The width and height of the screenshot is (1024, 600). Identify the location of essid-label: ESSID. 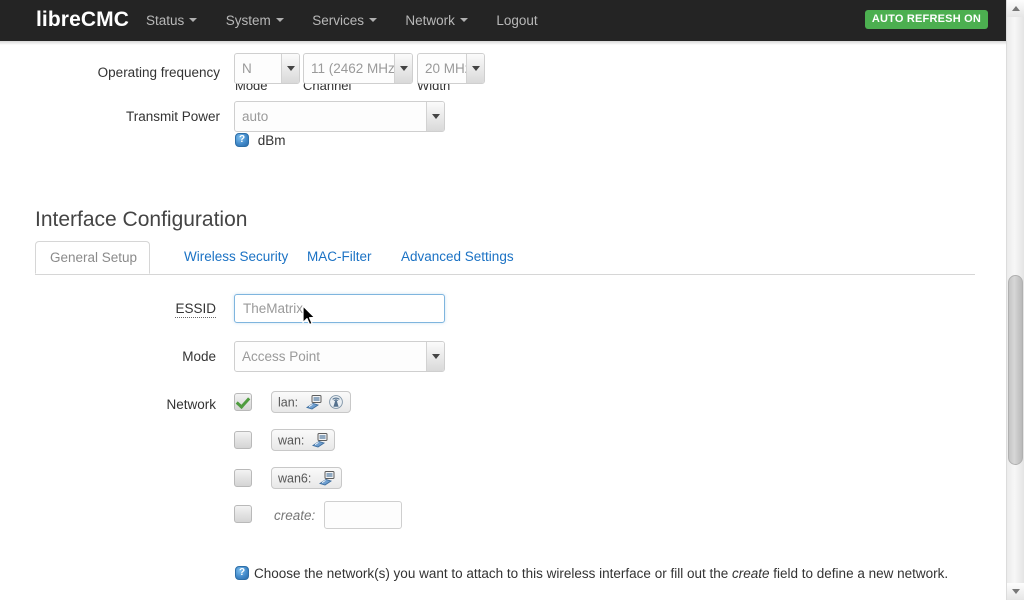
(108, 309).